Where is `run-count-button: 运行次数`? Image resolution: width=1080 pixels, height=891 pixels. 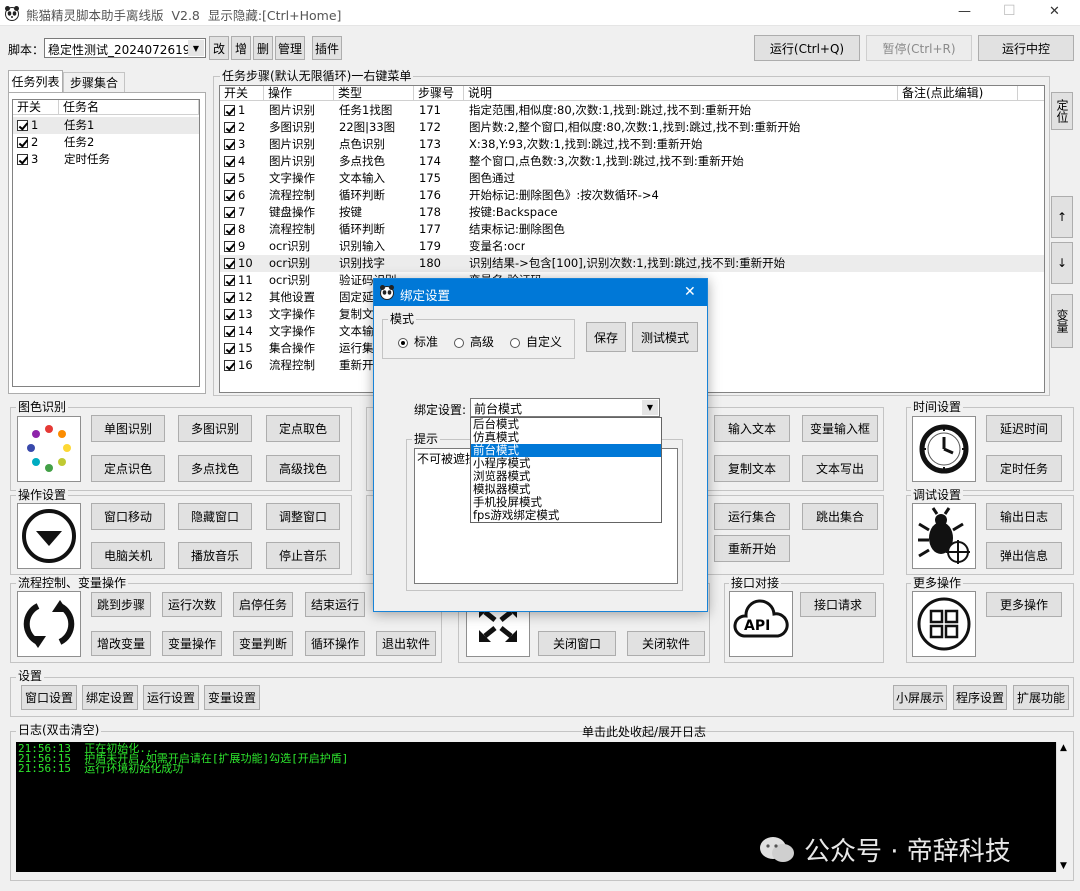
run-count-button: 运行次数 is located at coordinates (192, 604).